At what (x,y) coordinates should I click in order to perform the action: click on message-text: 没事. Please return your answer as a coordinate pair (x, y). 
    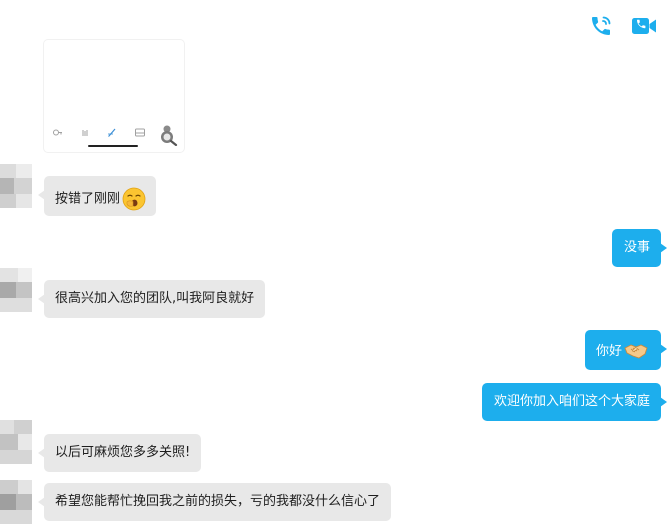
    Looking at the image, I should click on (637, 247).